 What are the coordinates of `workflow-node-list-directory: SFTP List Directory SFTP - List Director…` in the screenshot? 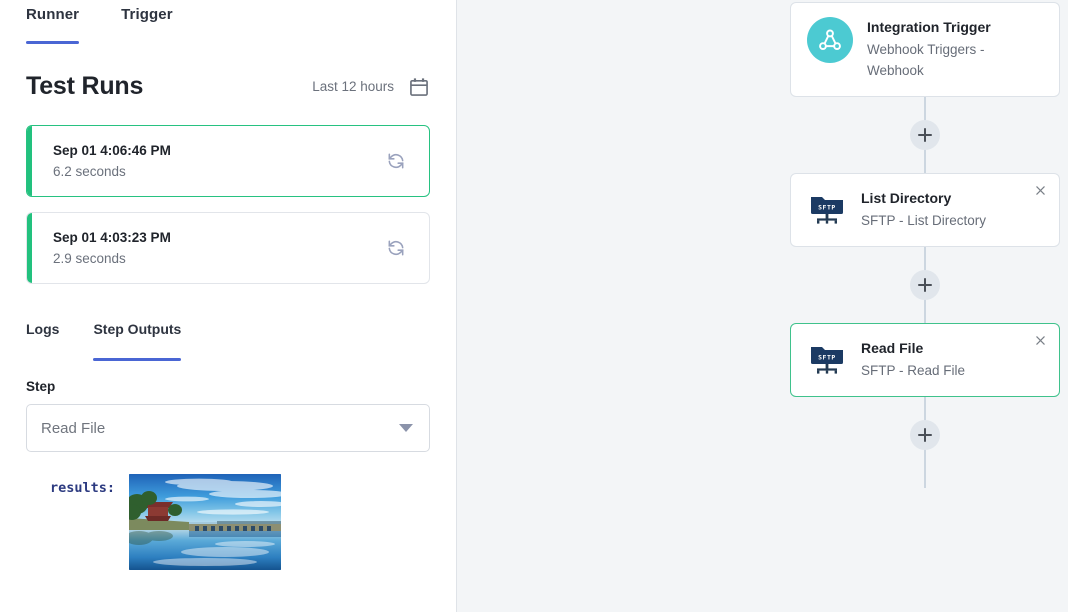 It's located at (925, 209).